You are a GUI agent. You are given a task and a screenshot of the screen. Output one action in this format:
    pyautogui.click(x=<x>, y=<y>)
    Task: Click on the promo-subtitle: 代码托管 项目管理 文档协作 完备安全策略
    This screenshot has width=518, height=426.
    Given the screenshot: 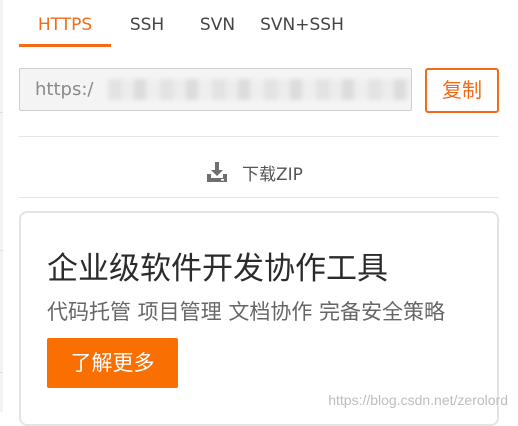 What is the action you would take?
    pyautogui.click(x=246, y=312)
    